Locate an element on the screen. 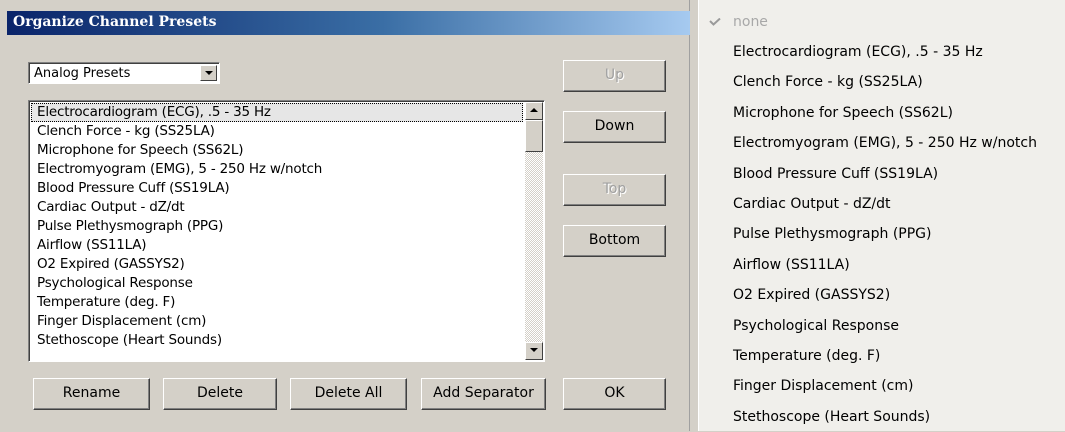 The width and height of the screenshot is (1065, 432). list-item: Airflow (SS11LA) is located at coordinates (277, 245).